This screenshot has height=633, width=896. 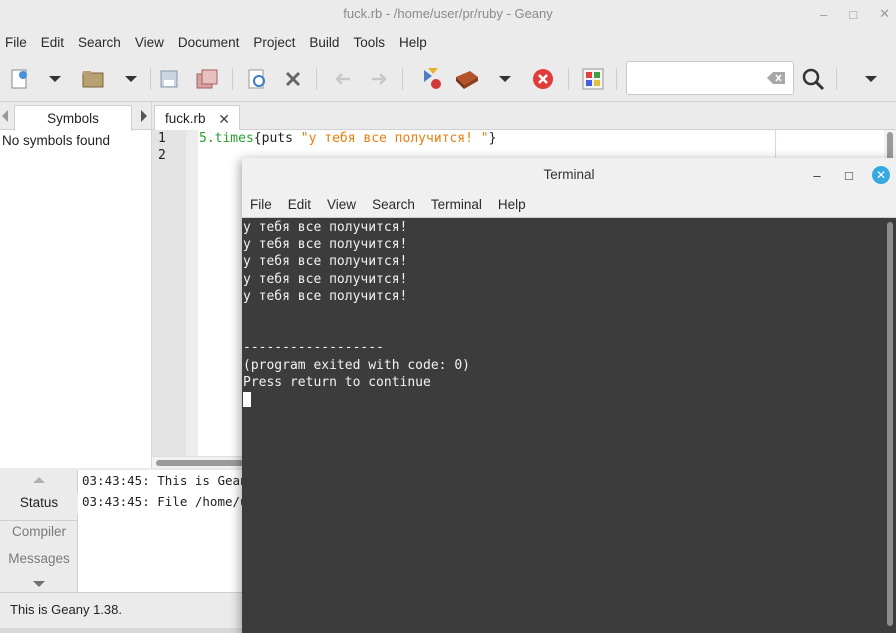 What do you see at coordinates (563, 399) in the screenshot?
I see `terminal-cursor-line` at bounding box center [563, 399].